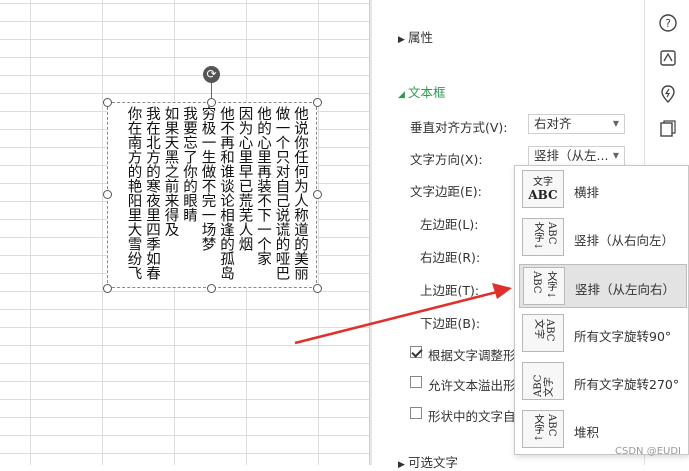 Image resolution: width=689 pixels, height=471 pixels. Describe the element at coordinates (446, 159) in the screenshot. I see `text-direction-label: 文字方向(X):` at that location.